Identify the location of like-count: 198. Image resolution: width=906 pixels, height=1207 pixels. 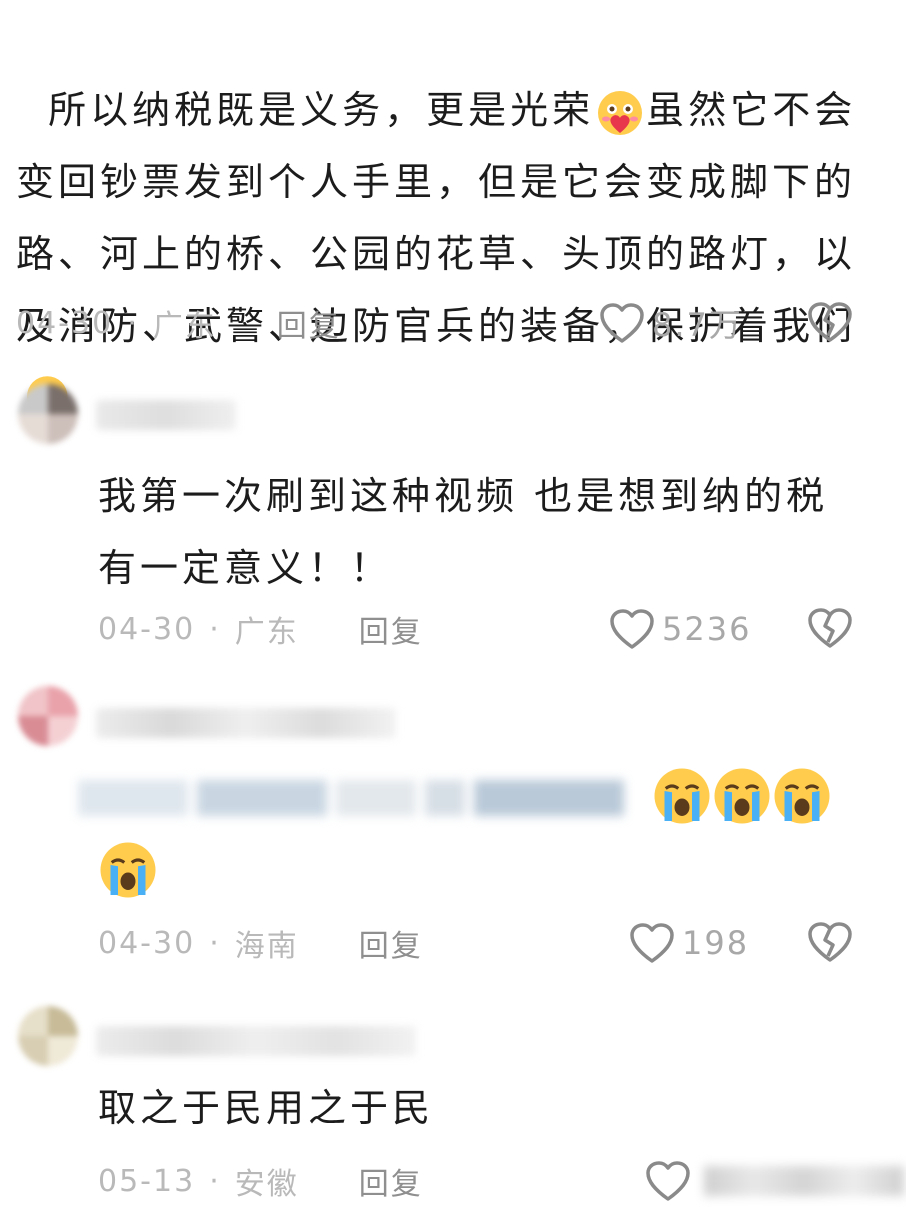
(716, 943).